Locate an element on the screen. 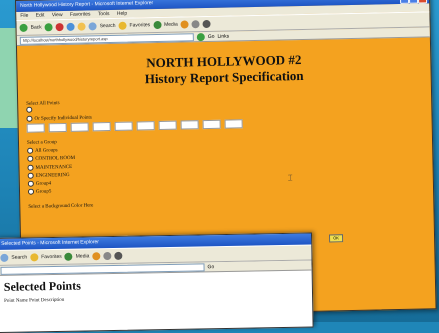 The width and height of the screenshot is (439, 333). selected-points-heading: Selected Points is located at coordinates (42, 286).